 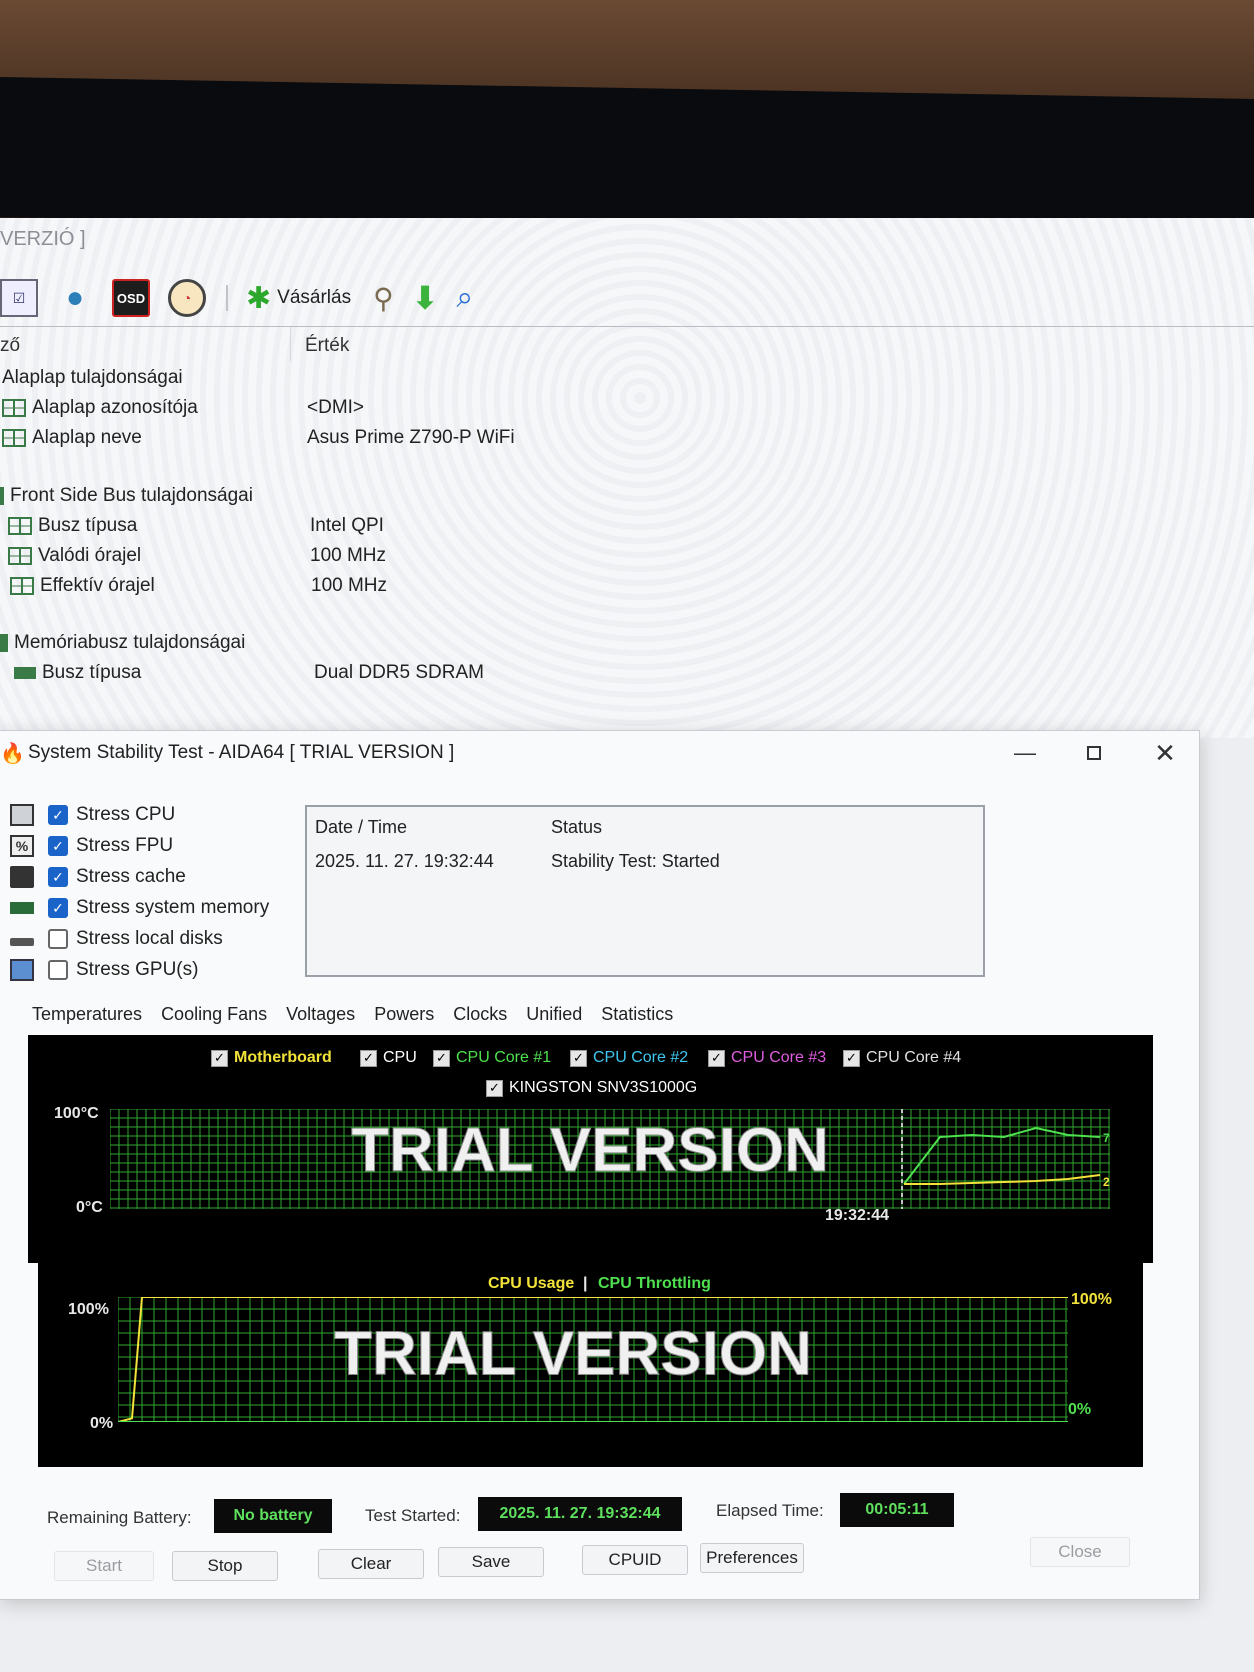 What do you see at coordinates (119, 1517) in the screenshot?
I see `battery-label: Remaining Battery:` at bounding box center [119, 1517].